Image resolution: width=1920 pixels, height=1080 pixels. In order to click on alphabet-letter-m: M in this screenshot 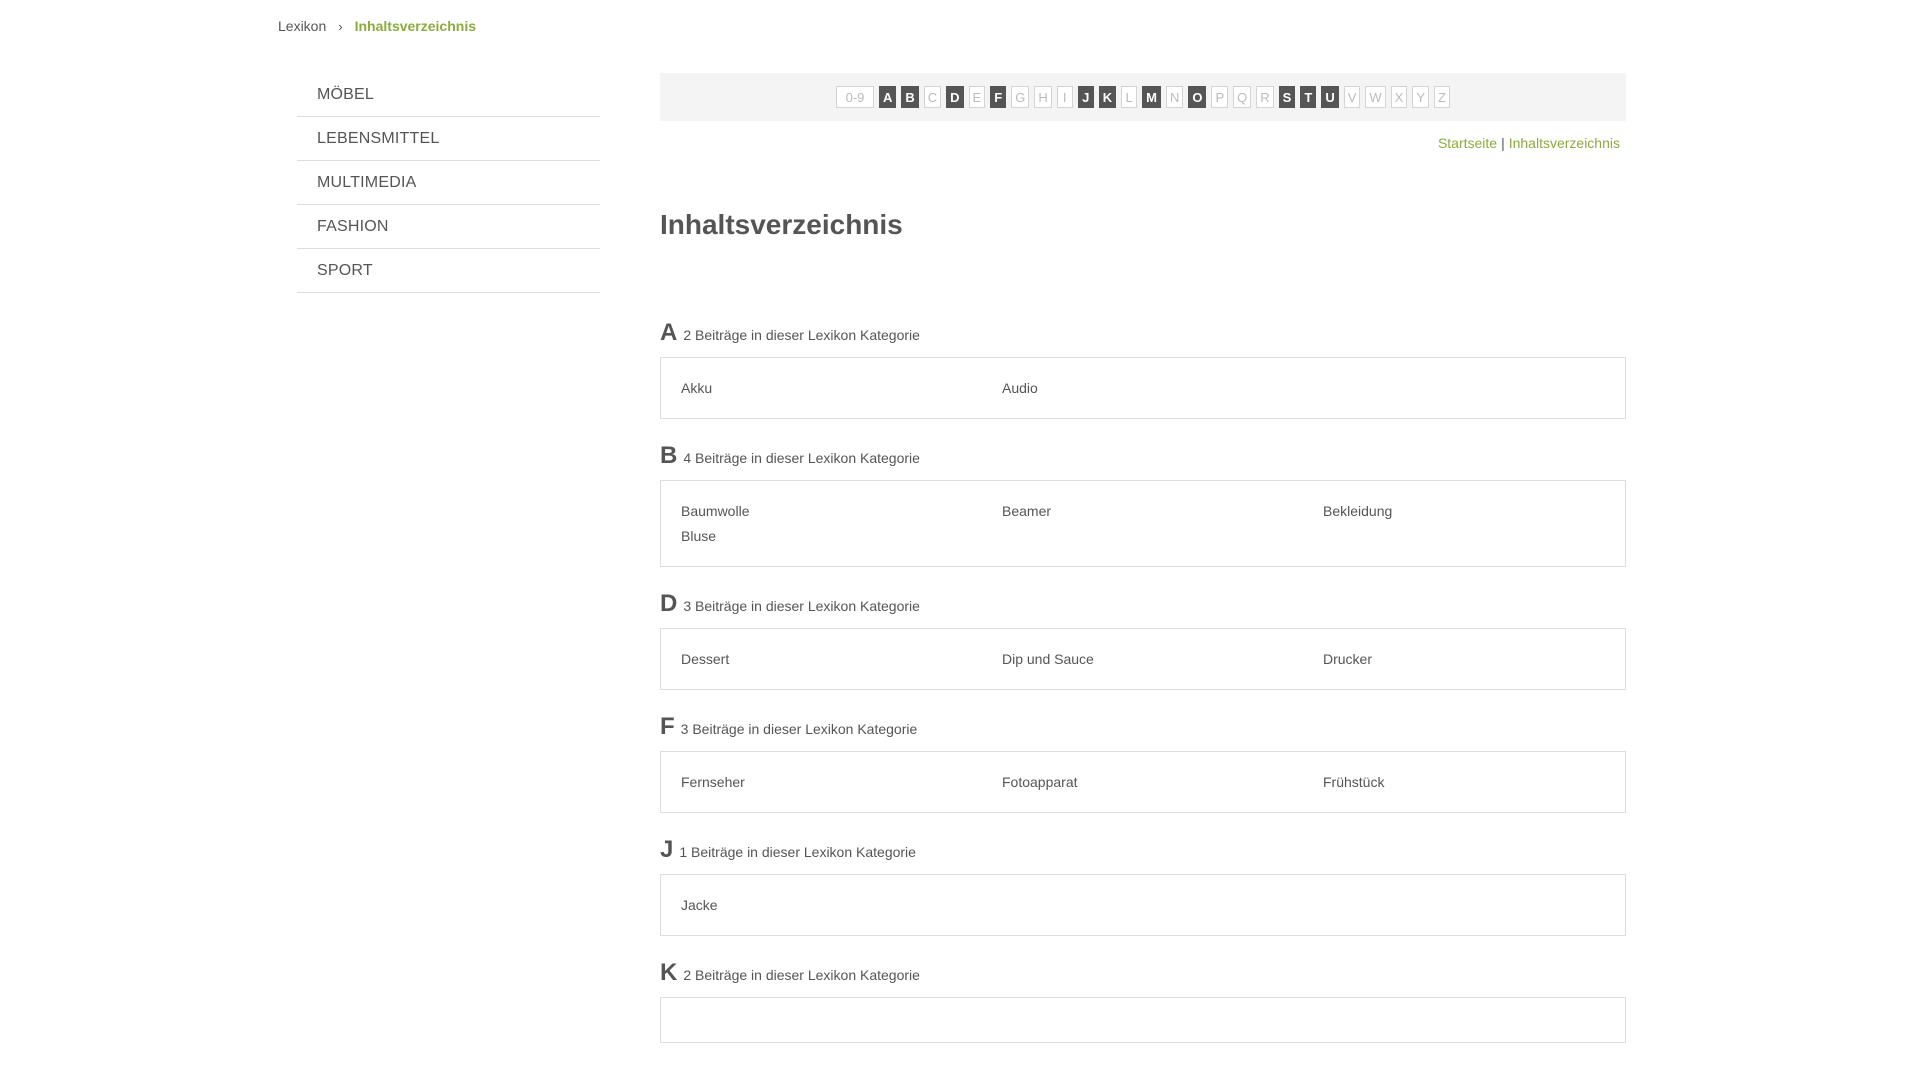, I will do `click(1151, 97)`.